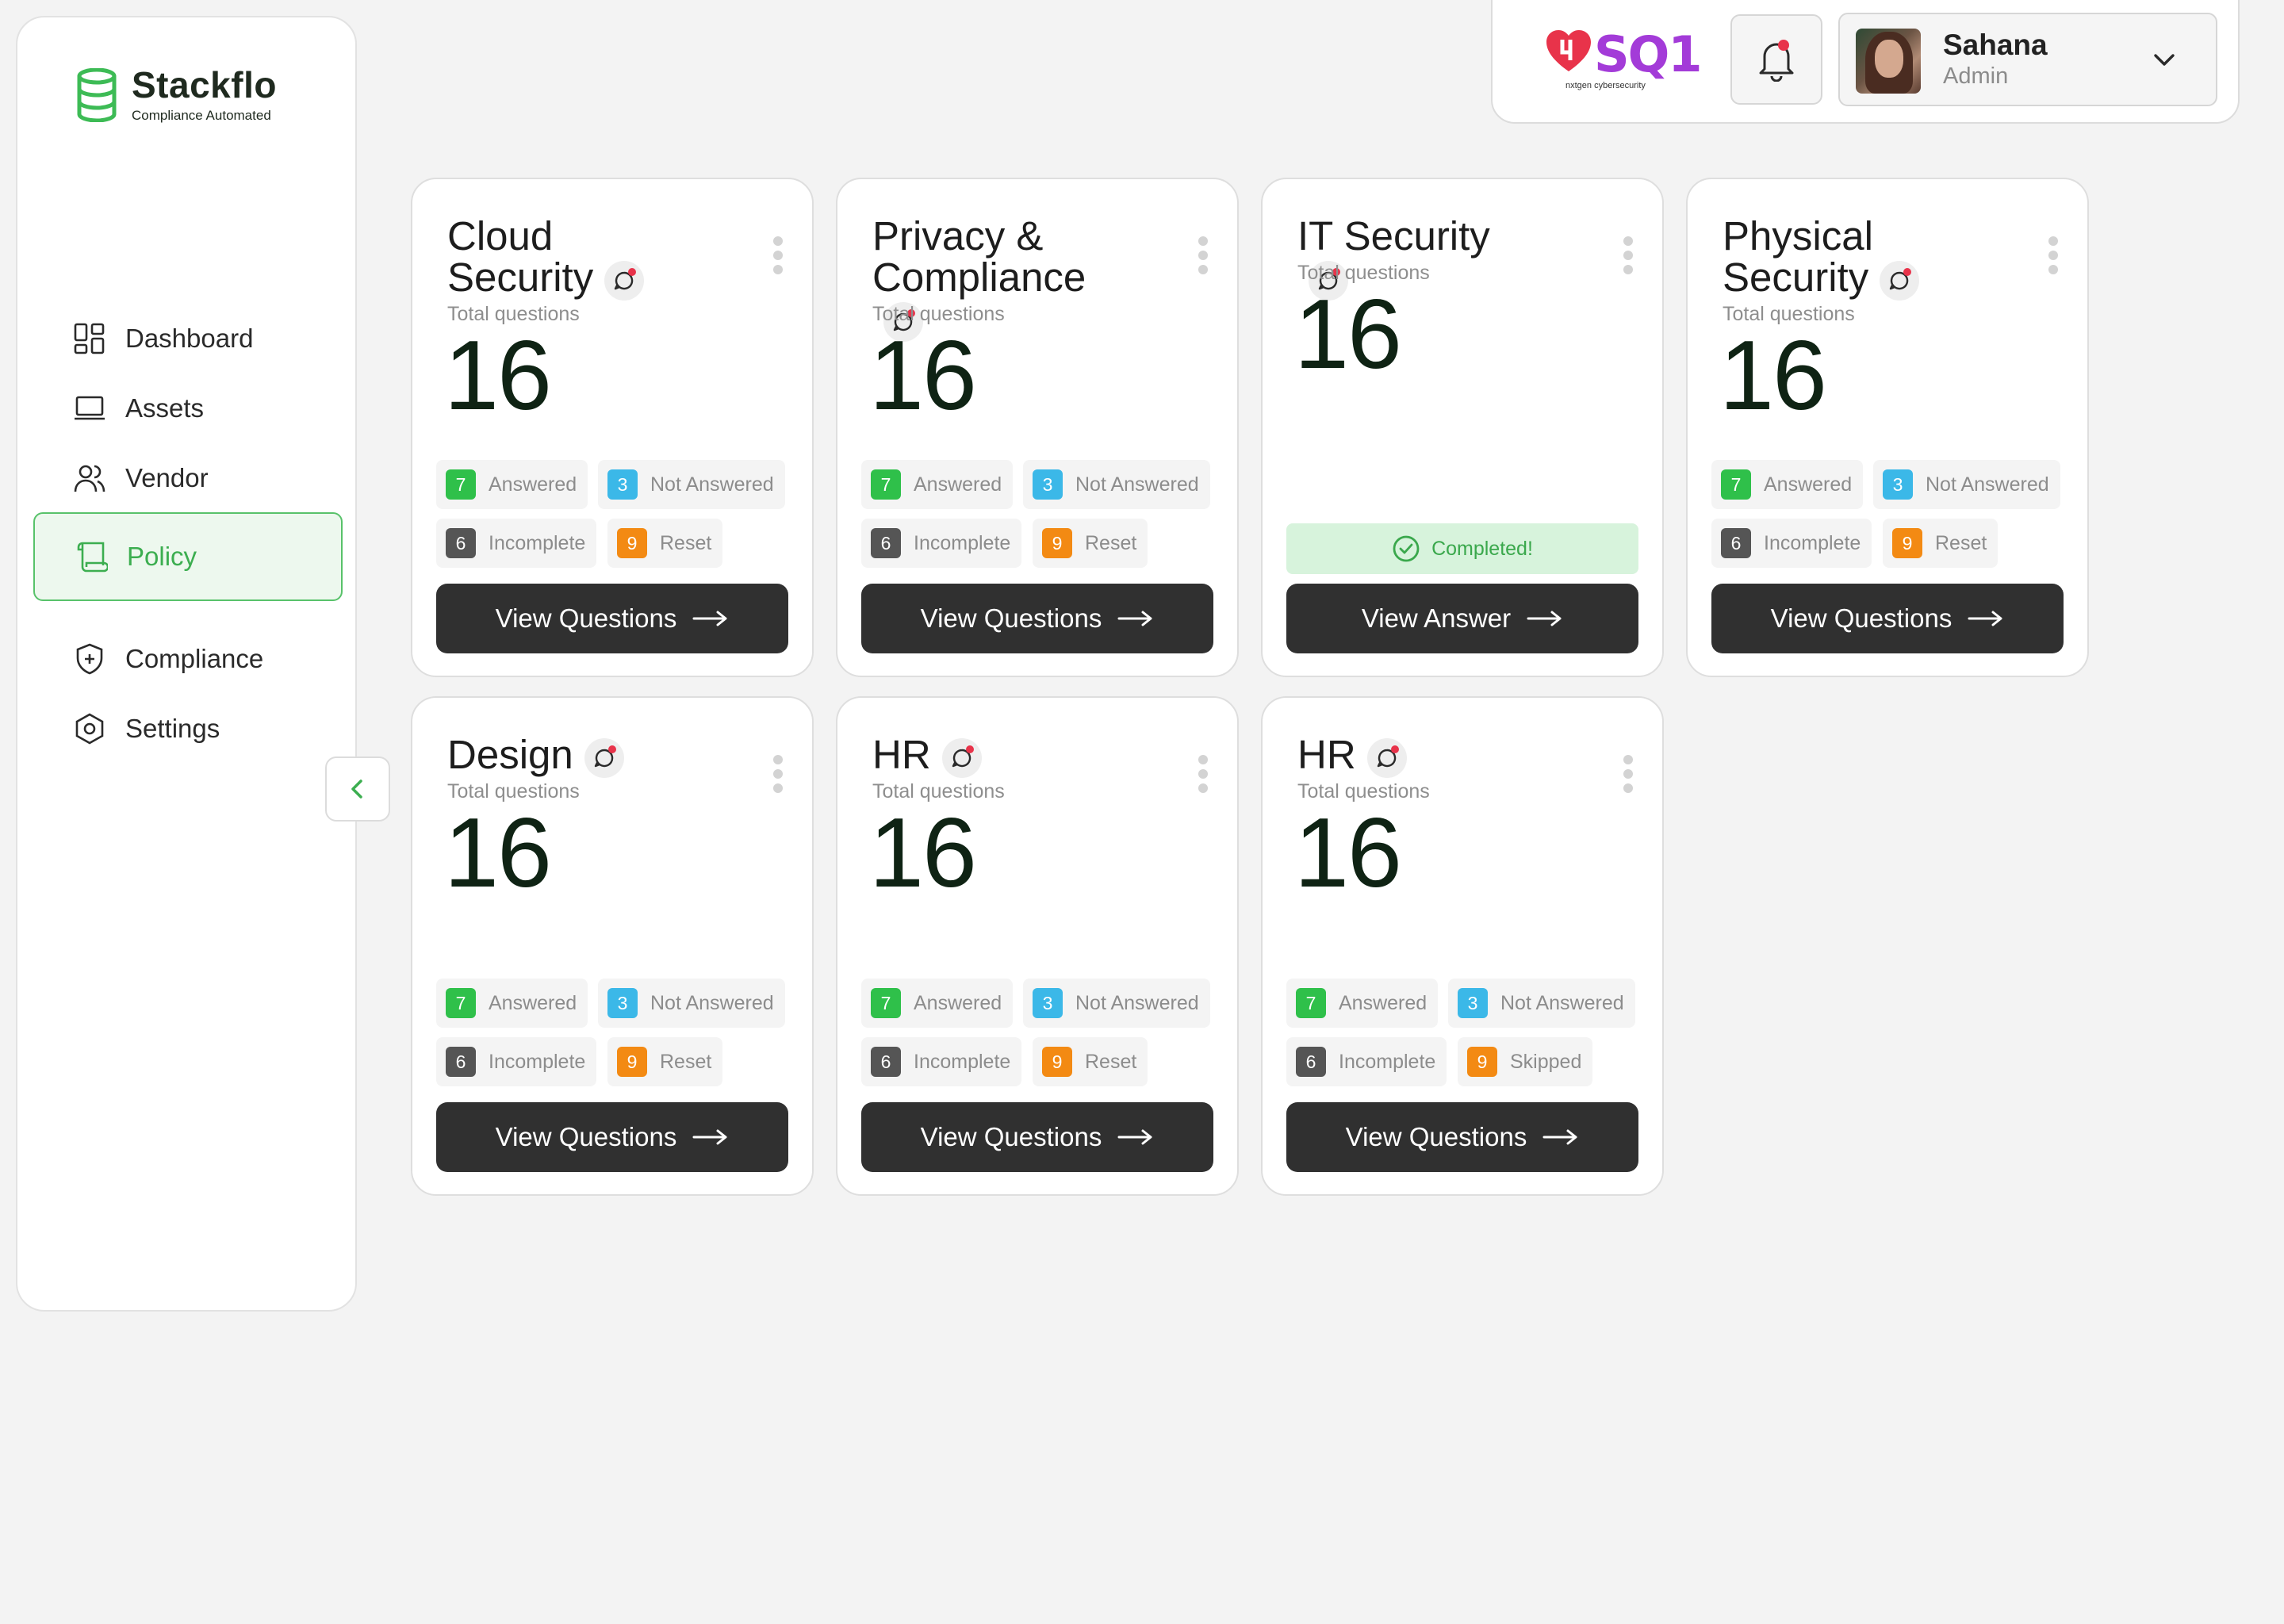 The width and height of the screenshot is (2284, 1624). What do you see at coordinates (90, 408) in the screenshot?
I see `laptop-icon` at bounding box center [90, 408].